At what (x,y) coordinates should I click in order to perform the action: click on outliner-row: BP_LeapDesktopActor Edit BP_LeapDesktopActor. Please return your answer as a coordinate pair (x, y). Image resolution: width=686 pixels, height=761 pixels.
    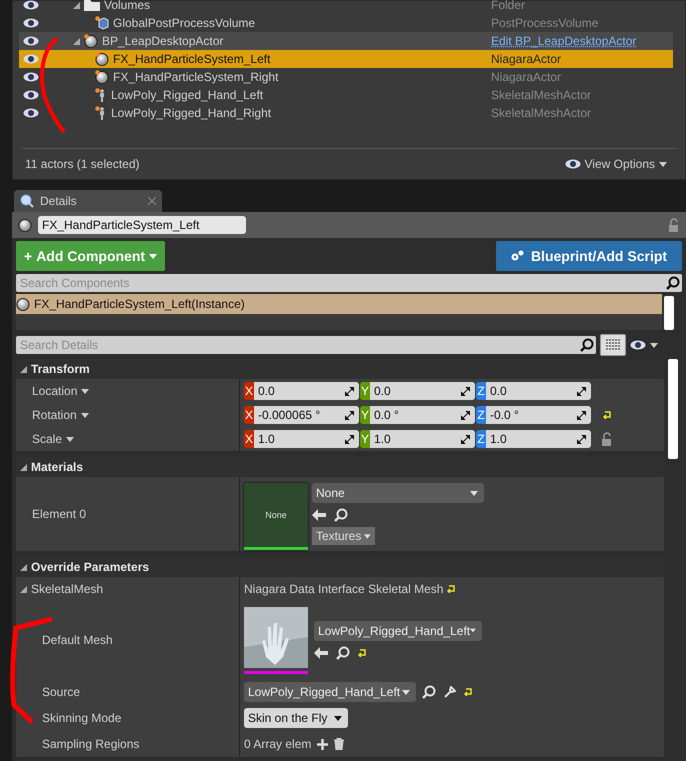
    Looking at the image, I should click on (346, 41).